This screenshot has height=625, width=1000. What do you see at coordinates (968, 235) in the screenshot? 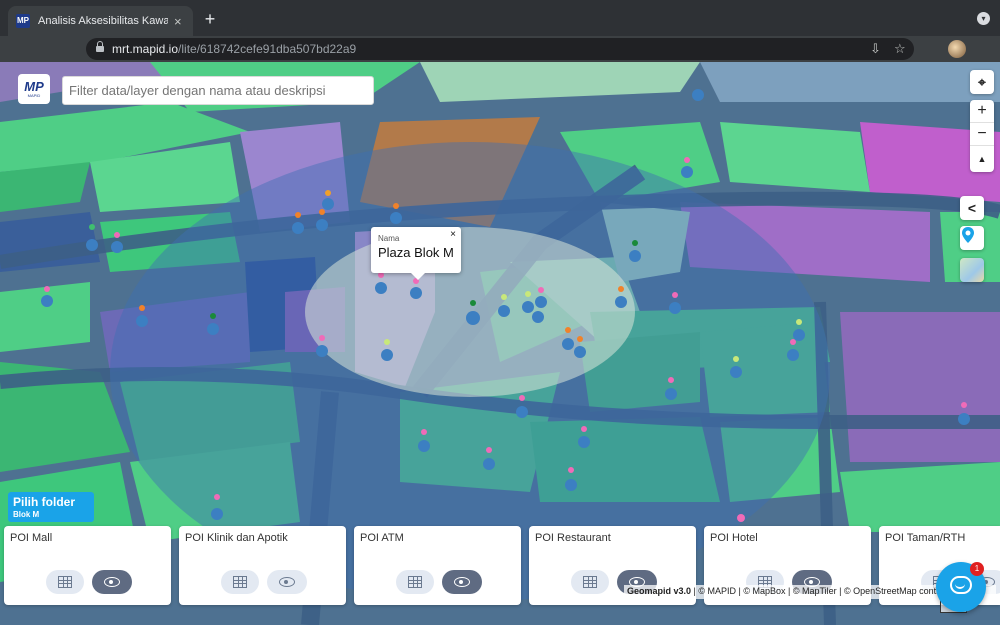
I see `map-pin-icon` at bounding box center [968, 235].